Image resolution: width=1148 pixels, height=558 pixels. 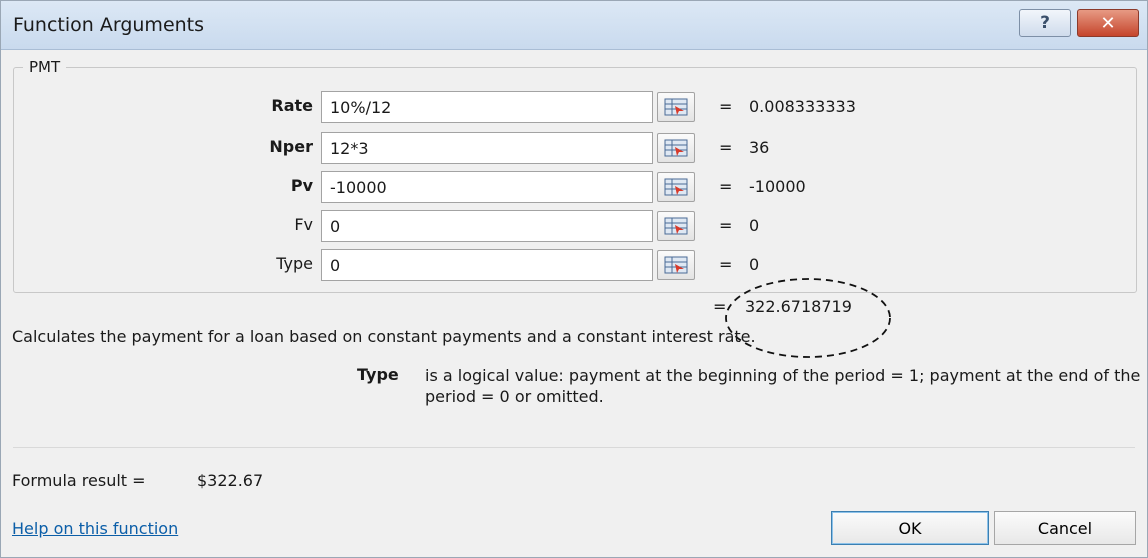 I want to click on fv-equals: =, so click(x=726, y=225).